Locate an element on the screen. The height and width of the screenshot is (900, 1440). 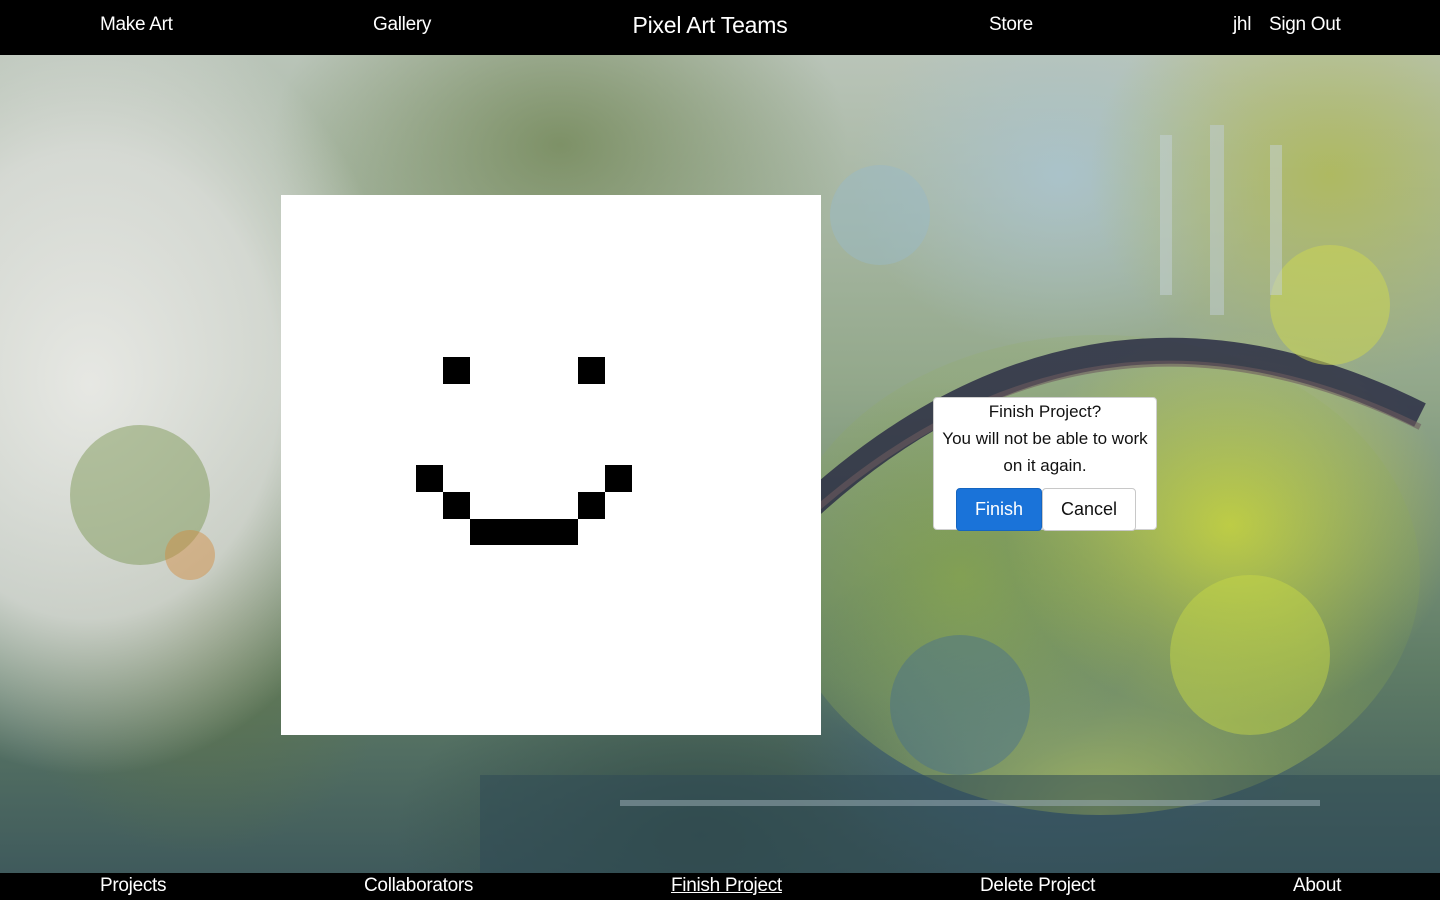
nav-projects-link: Projects is located at coordinates (133, 886).